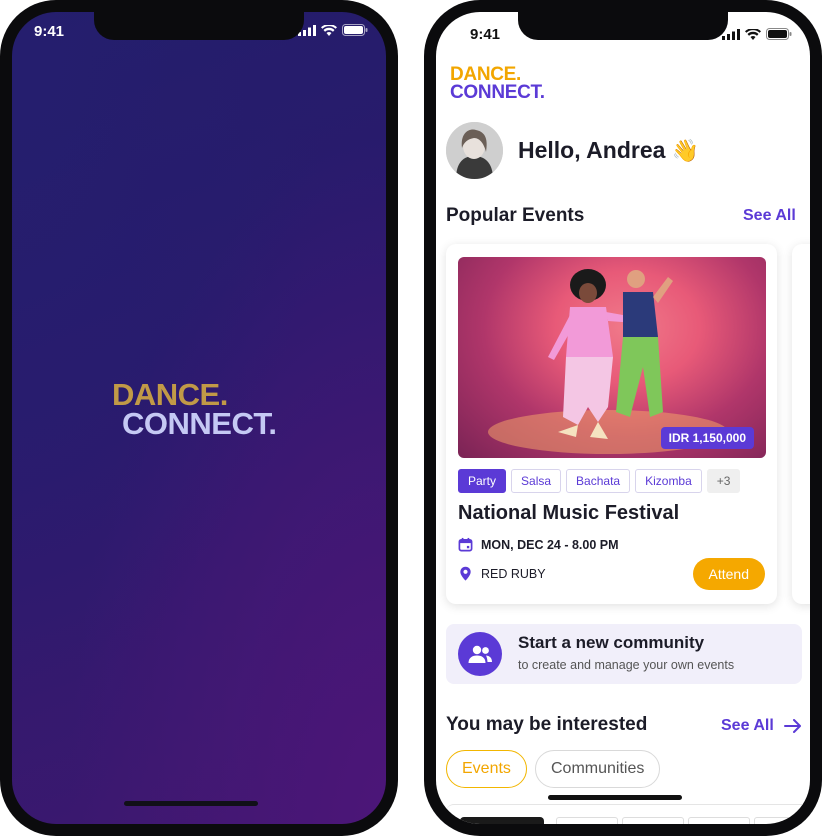 This screenshot has height=836, width=822. I want to click on logo-line-dance: DANCE., so click(170, 394).